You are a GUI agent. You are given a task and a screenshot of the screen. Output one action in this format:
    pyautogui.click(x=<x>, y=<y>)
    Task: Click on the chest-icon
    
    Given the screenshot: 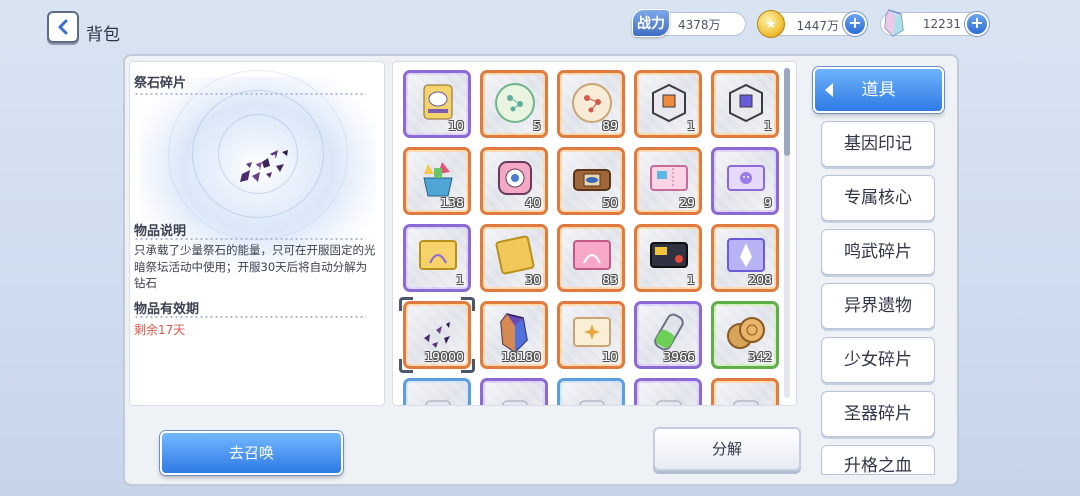 What is the action you would take?
    pyautogui.click(x=592, y=180)
    